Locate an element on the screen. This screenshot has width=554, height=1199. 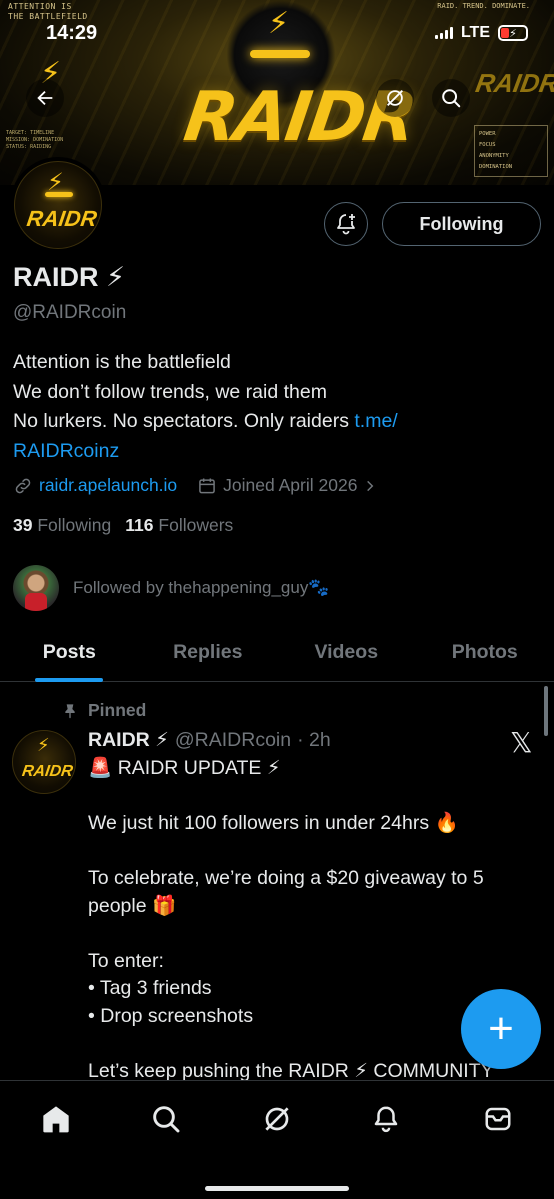
followers-count: 116 is located at coordinates (139, 525).